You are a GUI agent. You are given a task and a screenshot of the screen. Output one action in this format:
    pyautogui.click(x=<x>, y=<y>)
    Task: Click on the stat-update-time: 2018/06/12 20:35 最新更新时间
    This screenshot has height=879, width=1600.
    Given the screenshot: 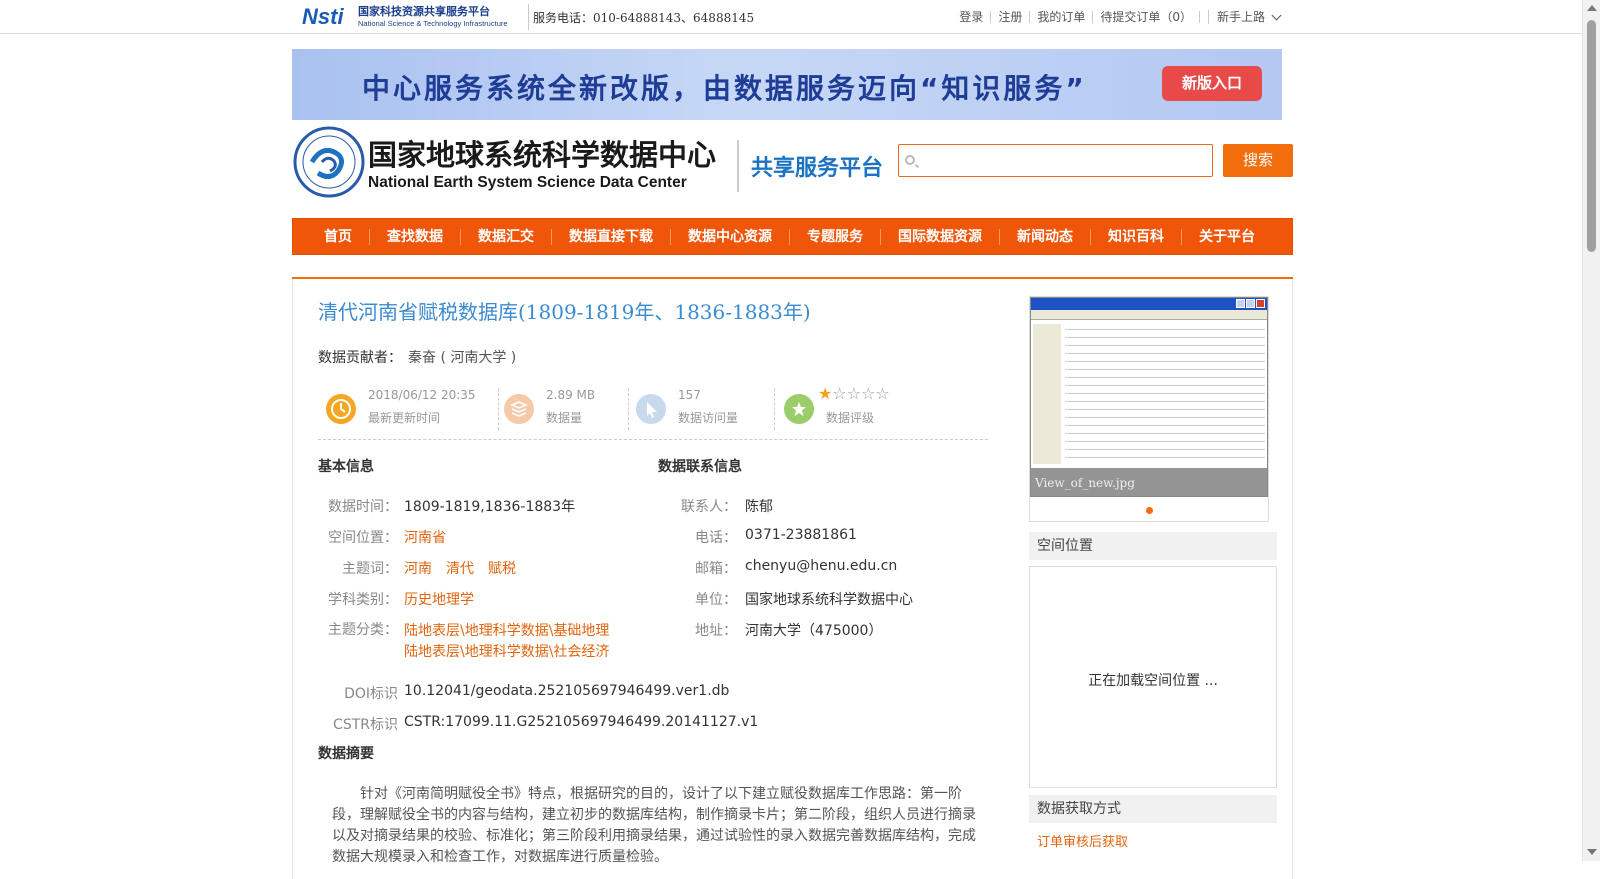 What is the action you would take?
    pyautogui.click(x=403, y=409)
    